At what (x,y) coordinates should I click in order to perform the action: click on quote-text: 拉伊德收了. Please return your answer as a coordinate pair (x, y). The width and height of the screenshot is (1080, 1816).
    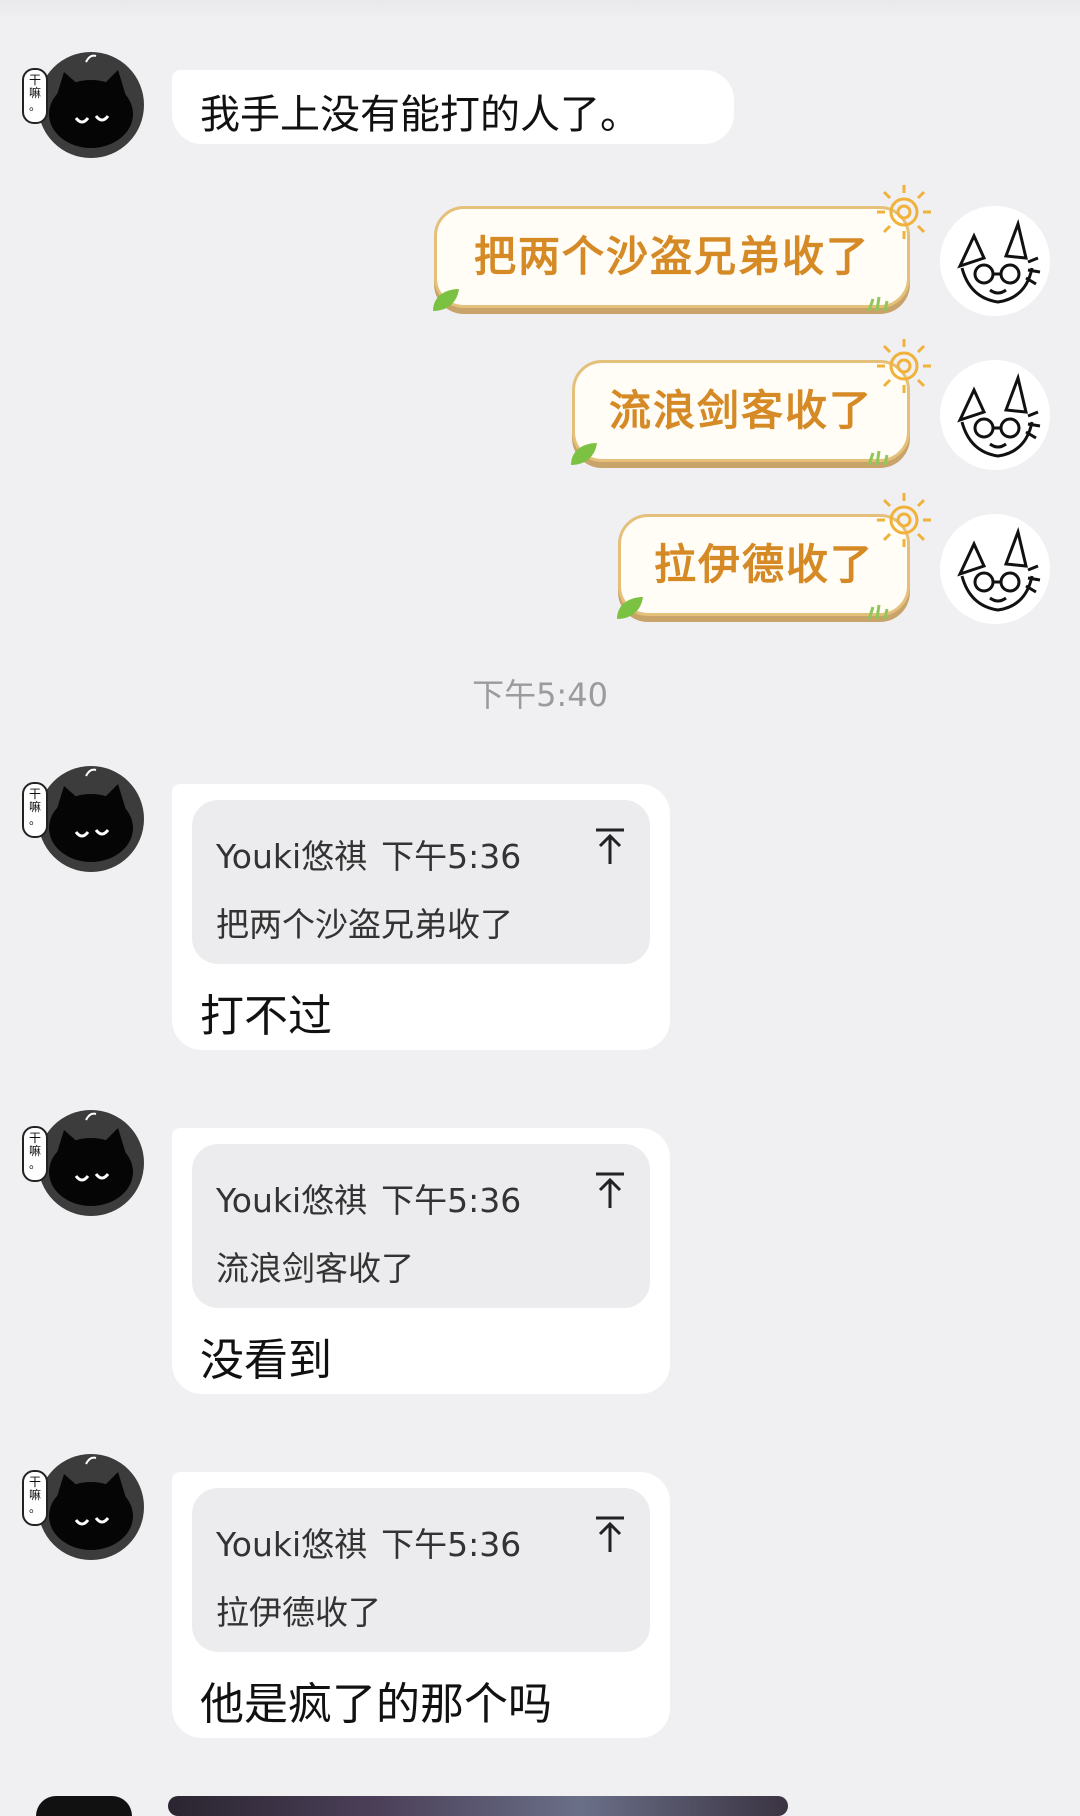
    Looking at the image, I should click on (298, 1612).